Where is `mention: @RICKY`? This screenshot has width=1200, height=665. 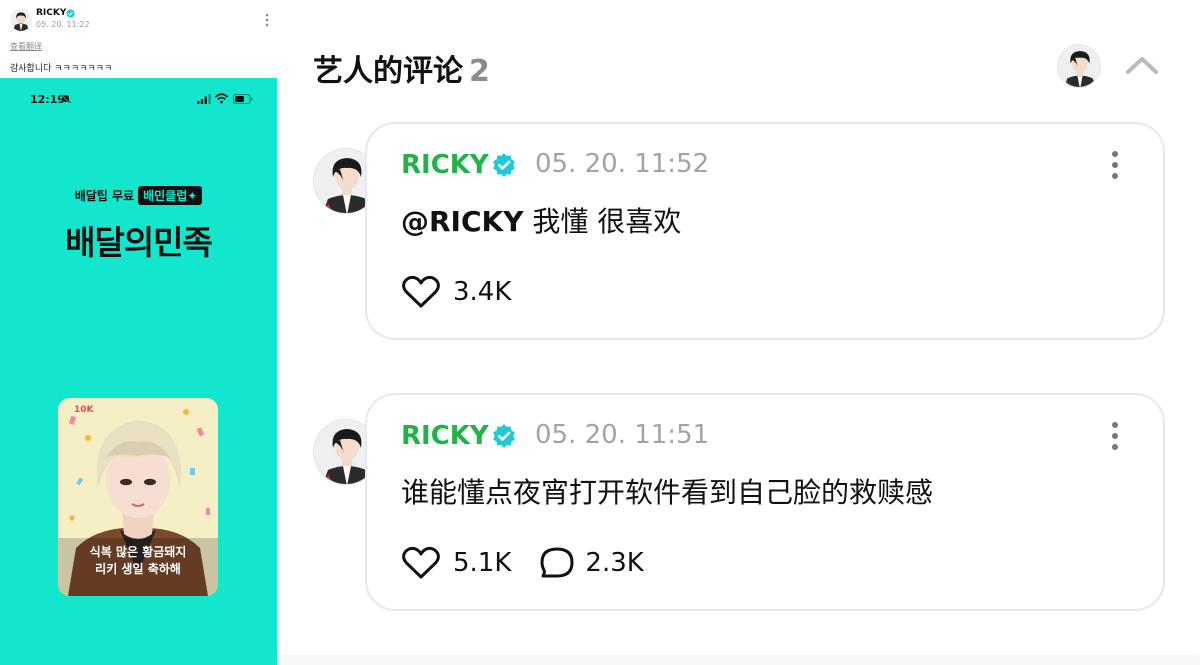 mention: @RICKY is located at coordinates (462, 221).